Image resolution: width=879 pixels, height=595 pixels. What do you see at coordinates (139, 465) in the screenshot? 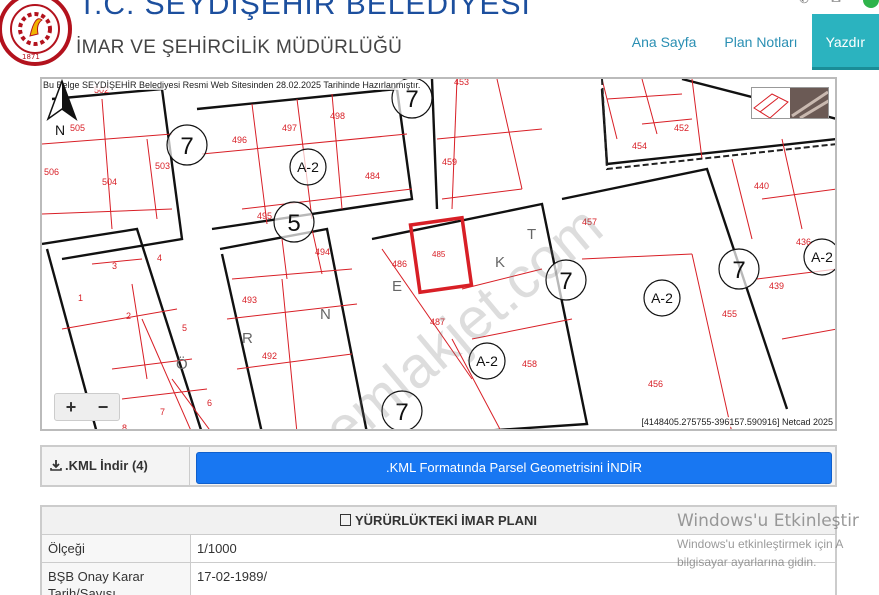
I see `kml-footnote: (4)` at bounding box center [139, 465].